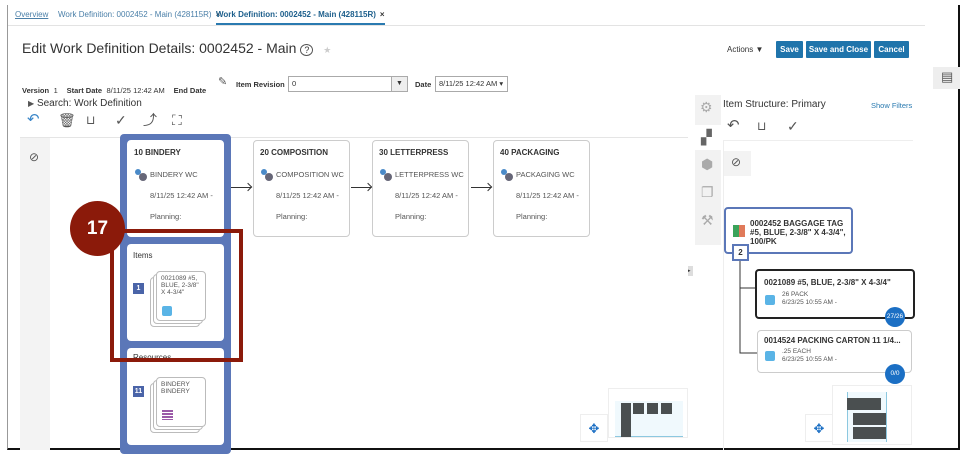 The height and width of the screenshot is (456, 966). Describe the element at coordinates (340, 84) in the screenshot. I see `item-revision-input: 0` at that location.